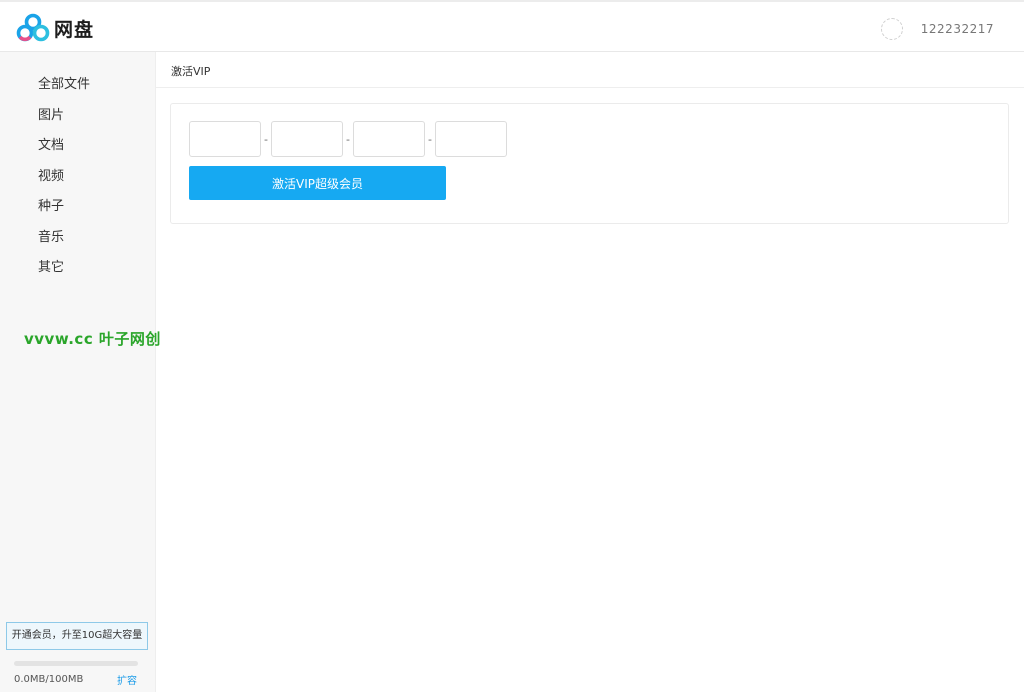 The height and width of the screenshot is (692, 1024). What do you see at coordinates (77, 238) in the screenshot?
I see `sidebar-item-music: 音乐` at bounding box center [77, 238].